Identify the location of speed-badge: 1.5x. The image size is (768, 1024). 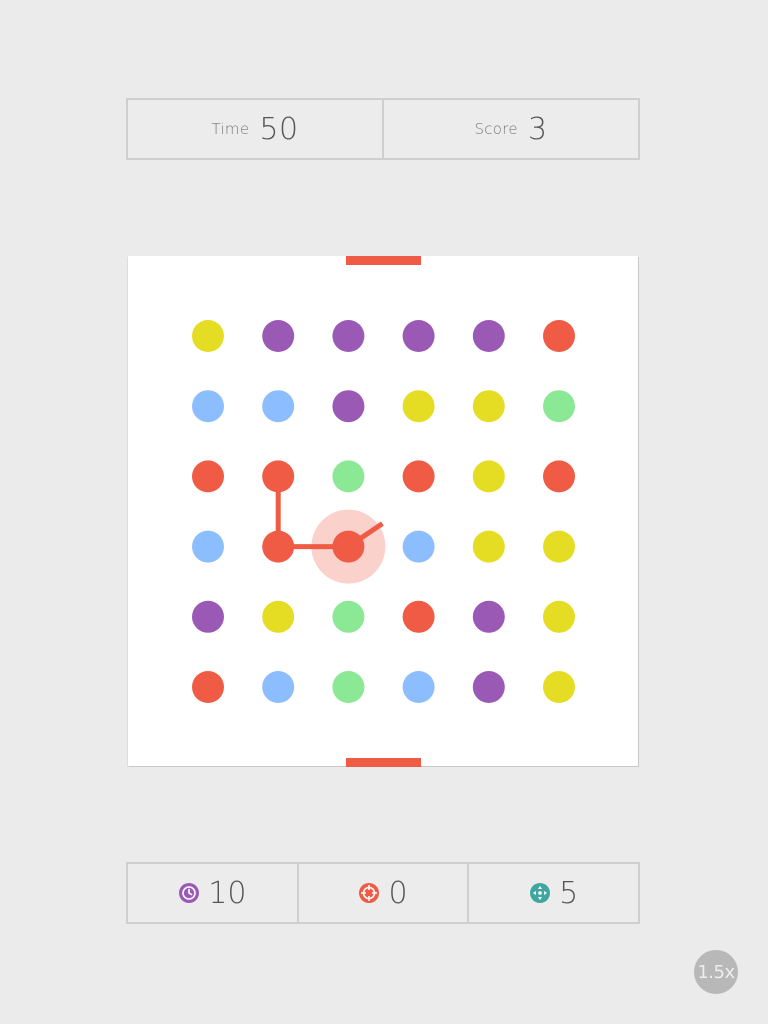
(716, 972).